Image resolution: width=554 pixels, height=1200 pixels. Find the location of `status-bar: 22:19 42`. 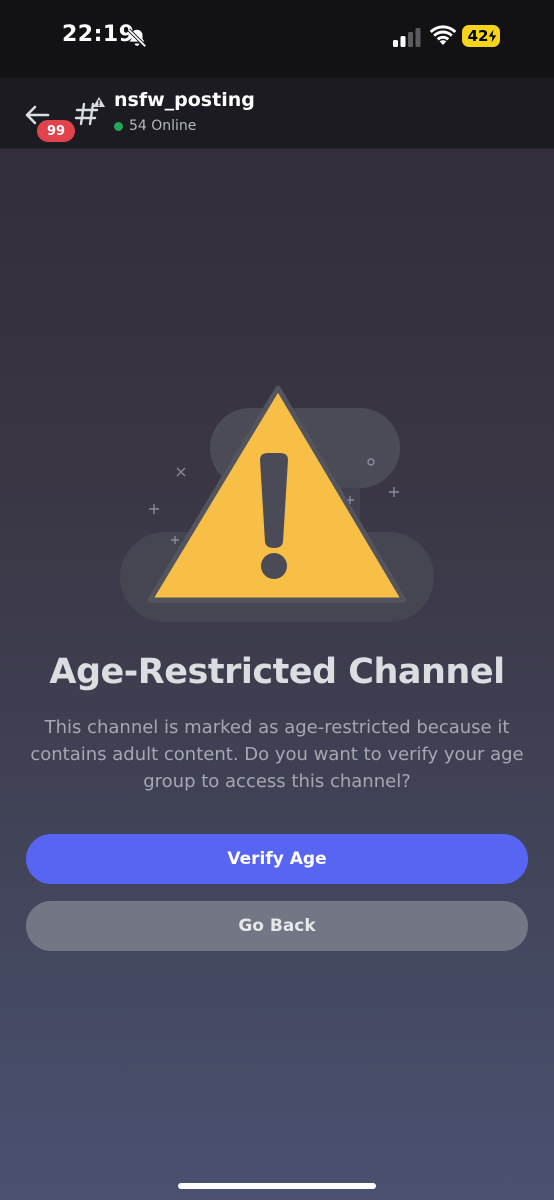

status-bar: 22:19 42 is located at coordinates (277, 39).